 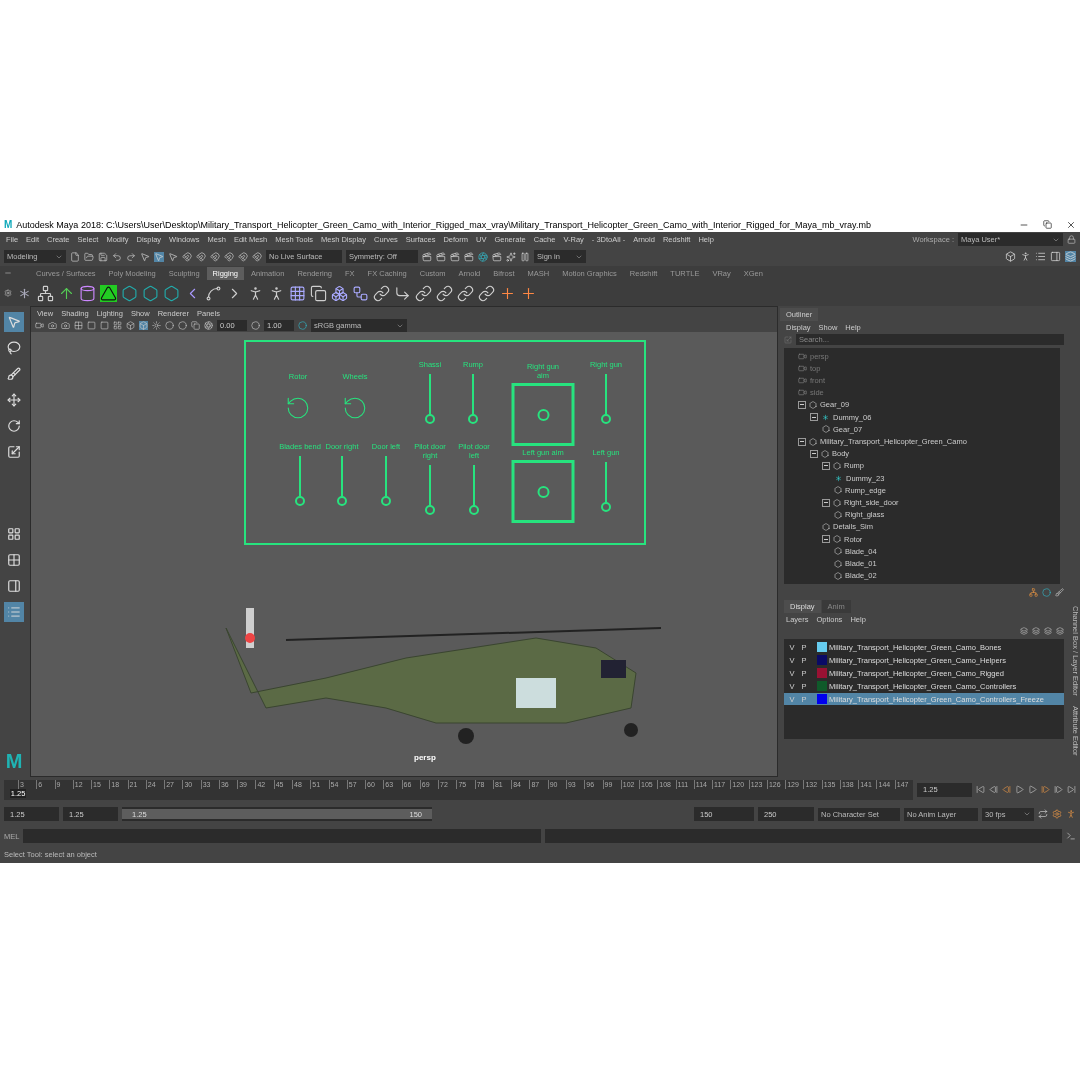 I want to click on circle-icon, so click(x=1046, y=592).